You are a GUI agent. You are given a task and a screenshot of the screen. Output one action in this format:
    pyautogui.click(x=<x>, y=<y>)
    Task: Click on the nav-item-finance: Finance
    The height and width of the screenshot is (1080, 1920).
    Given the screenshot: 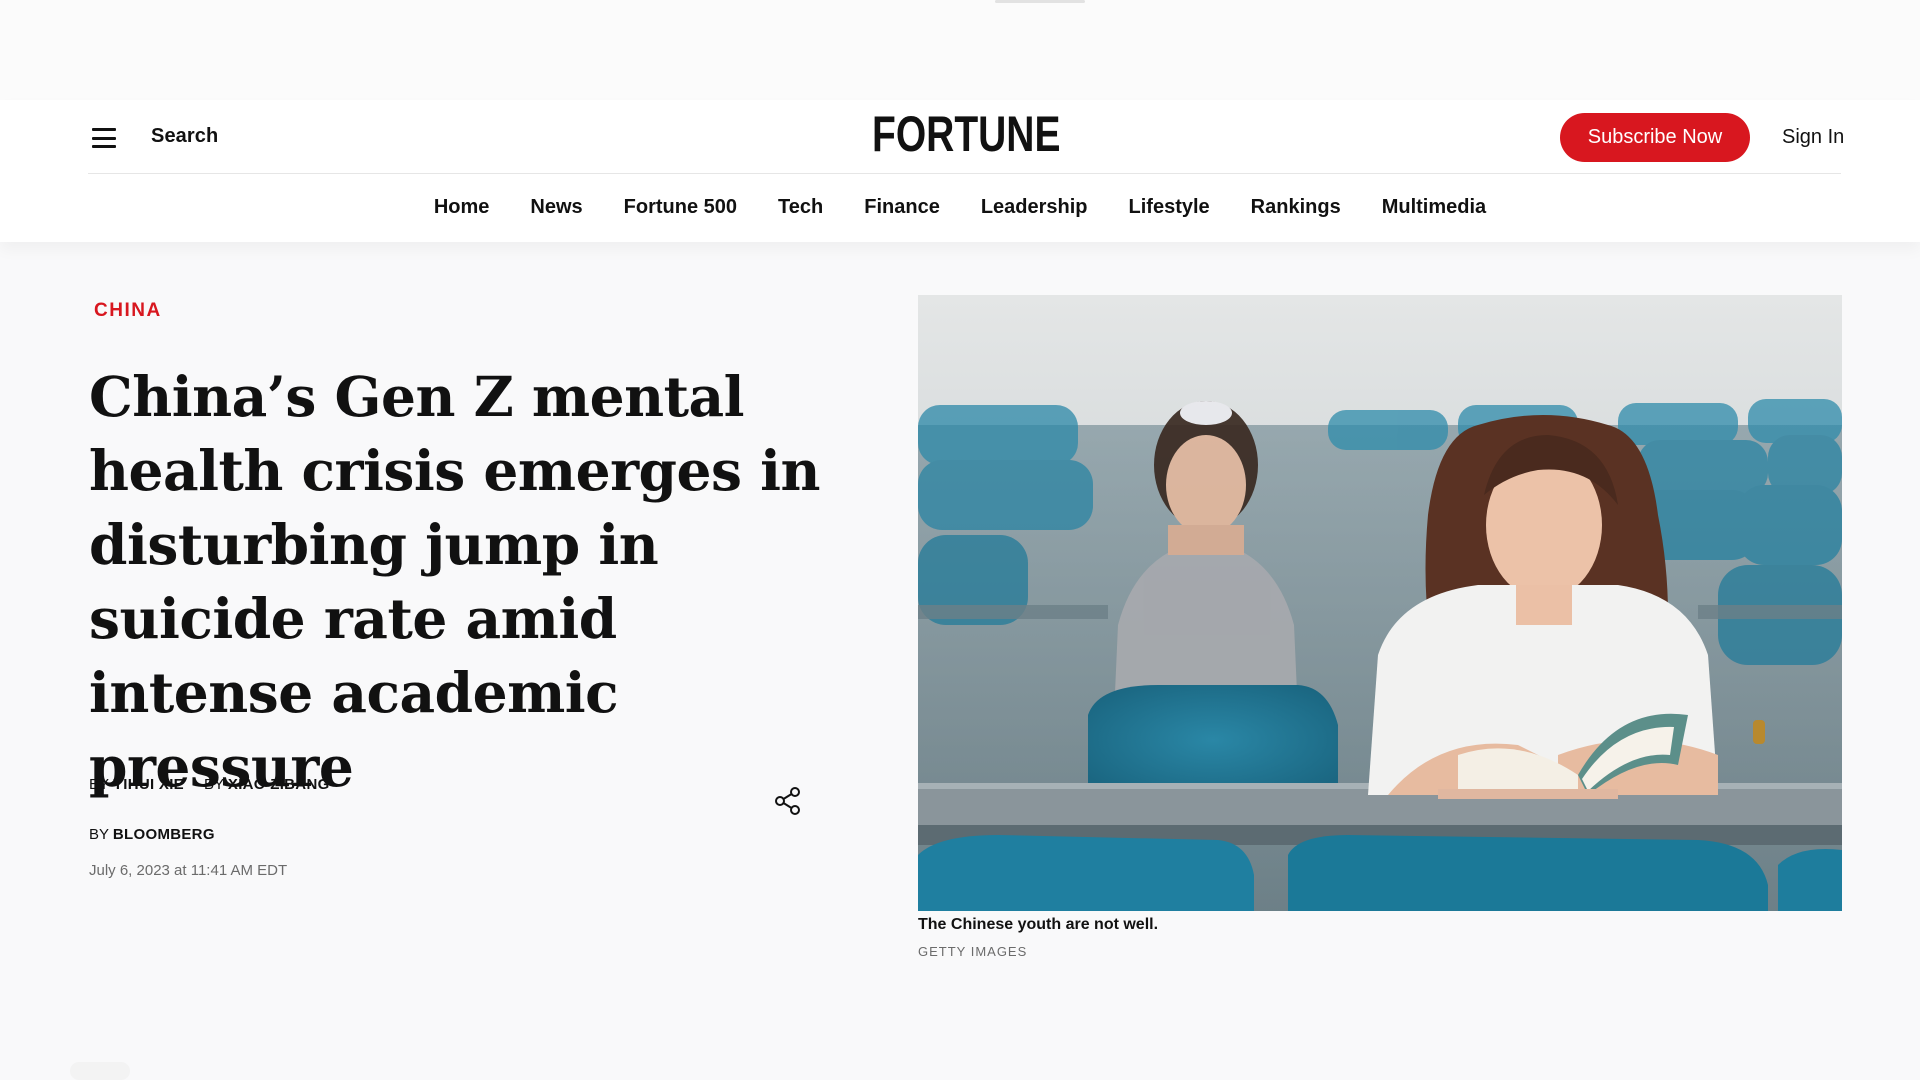 What is the action you would take?
    pyautogui.click(x=902, y=207)
    